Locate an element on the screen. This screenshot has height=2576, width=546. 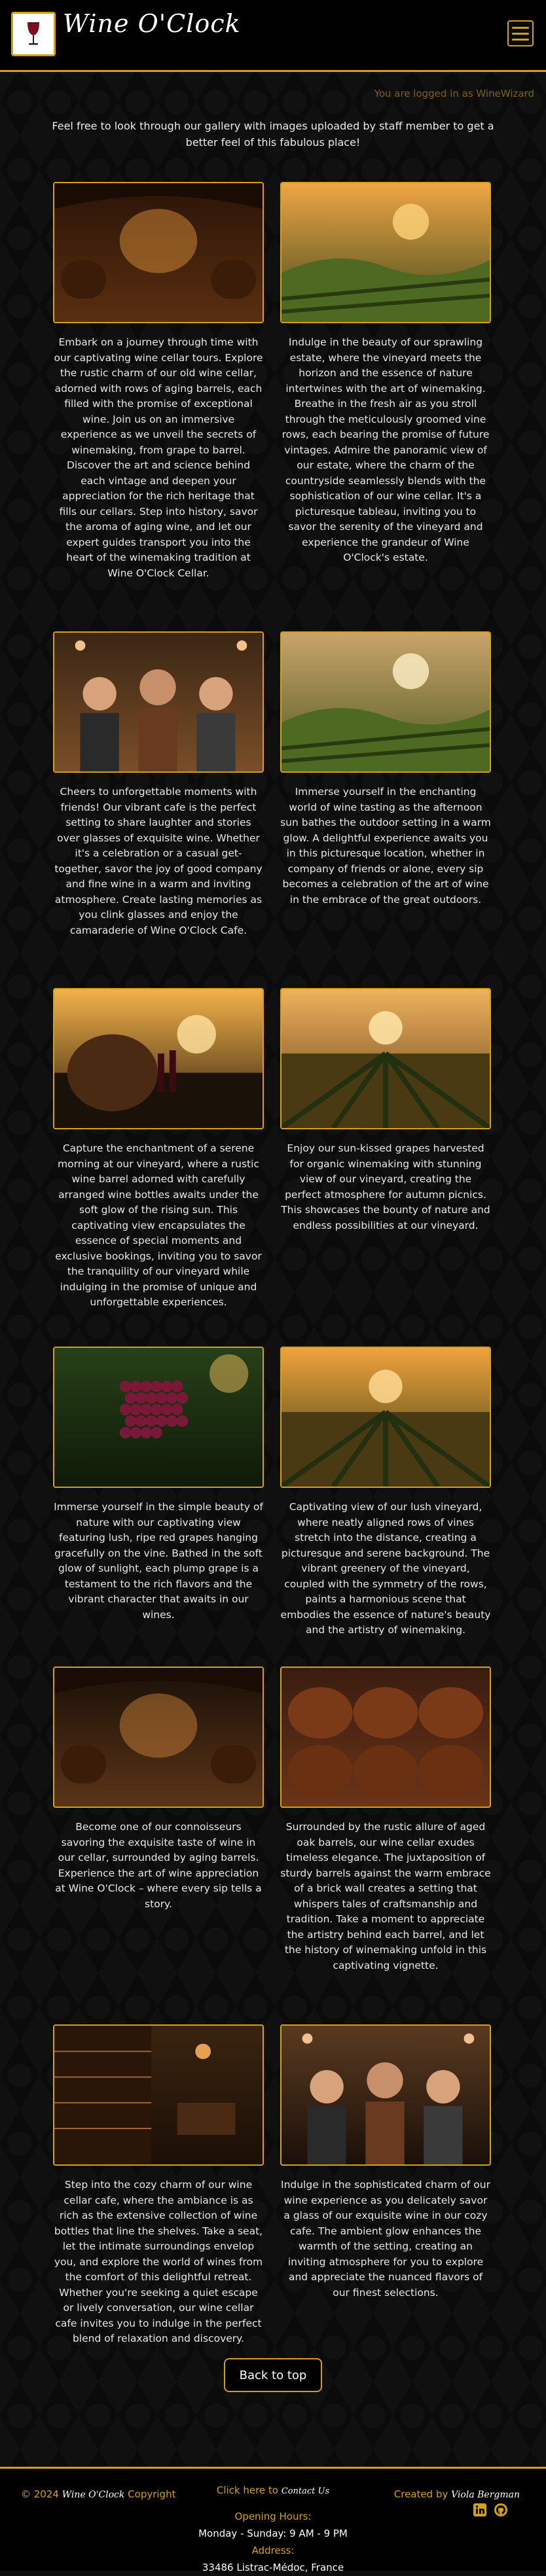
login-status: You are logged in as WineWizard is located at coordinates (454, 93).